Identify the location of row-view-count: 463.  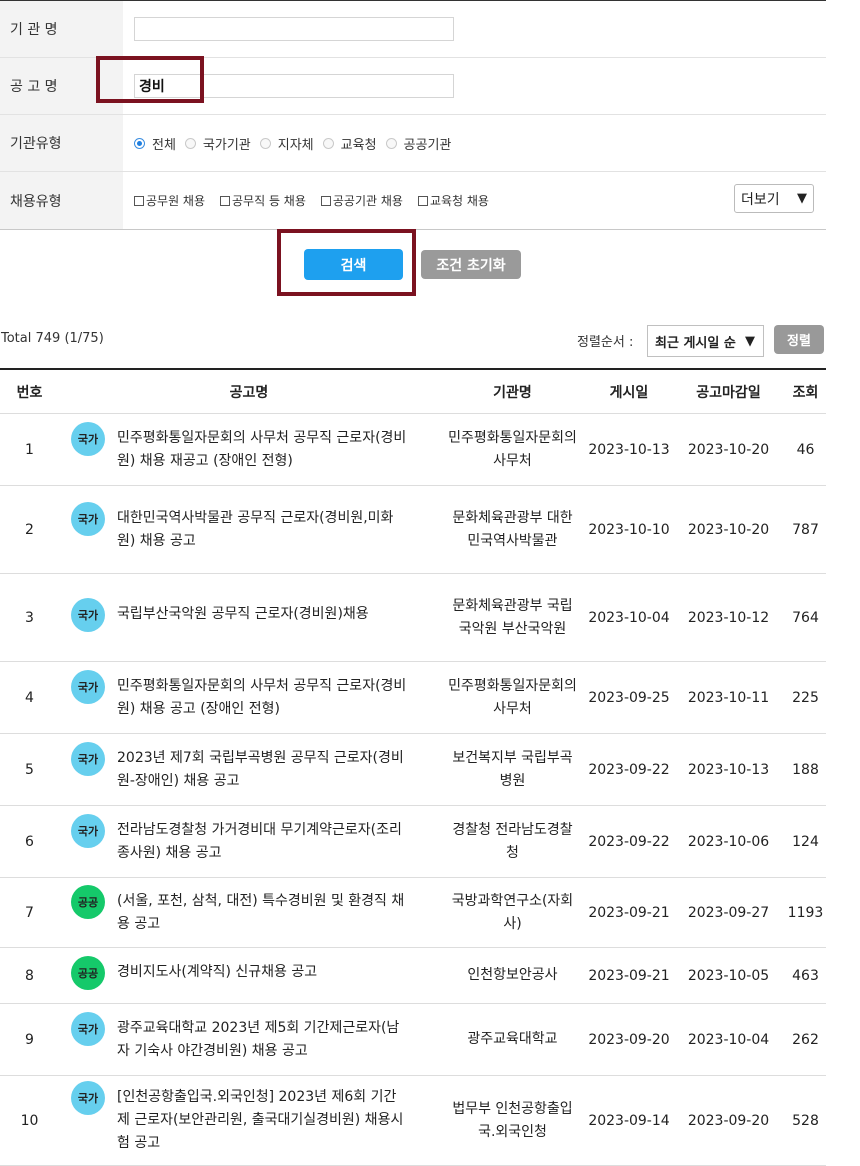
(805, 975).